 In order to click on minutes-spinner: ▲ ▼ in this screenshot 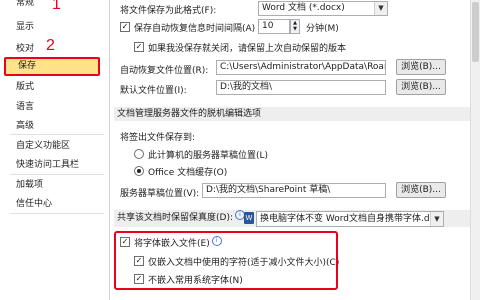, I will do `click(295, 26)`.